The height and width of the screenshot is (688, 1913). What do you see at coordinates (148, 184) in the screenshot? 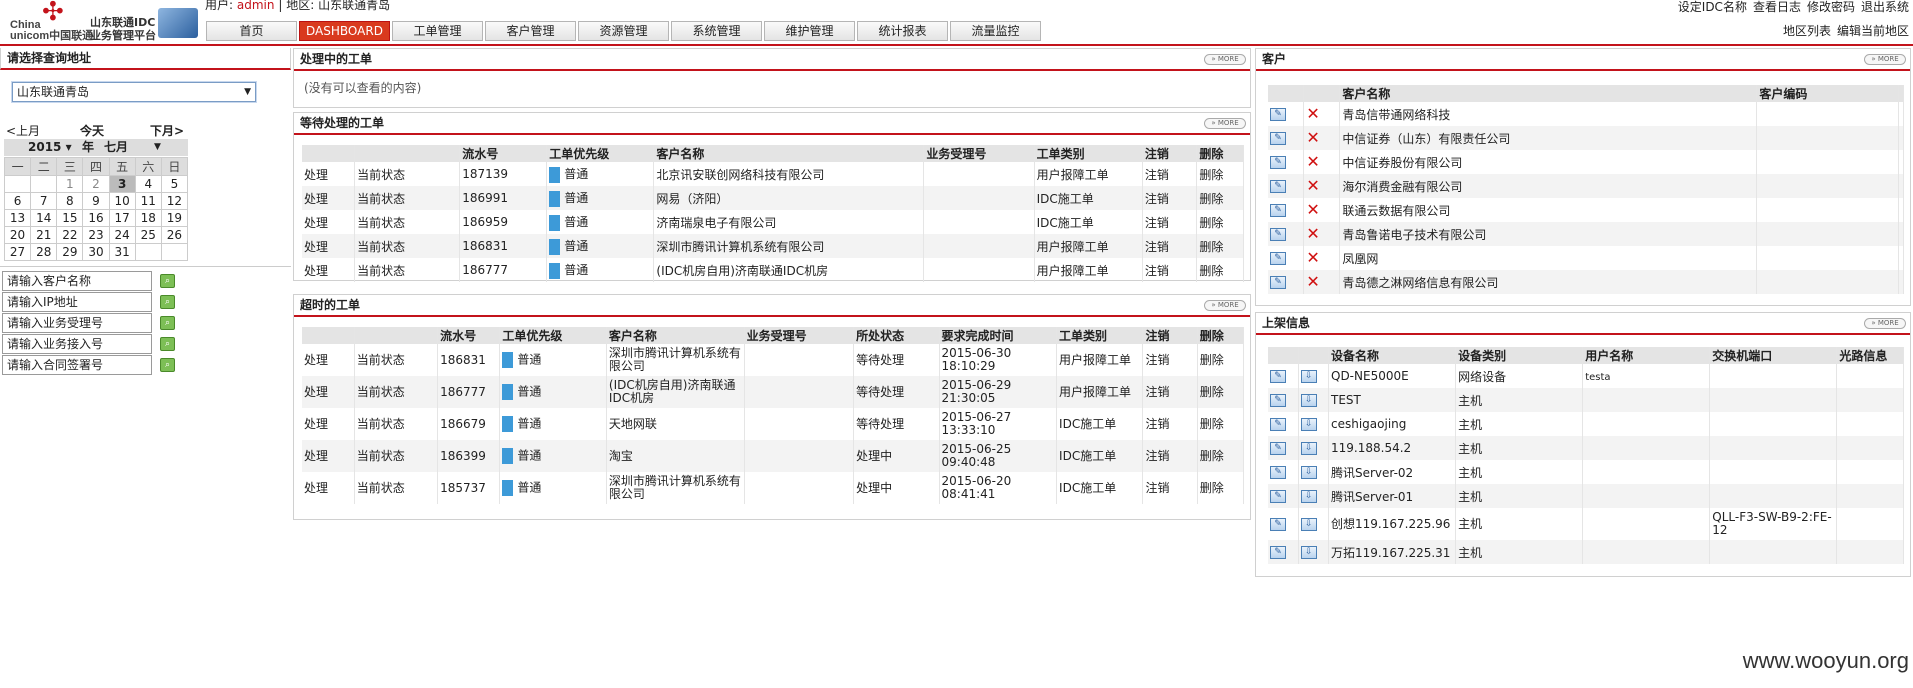
I see `calendar-day: 4` at bounding box center [148, 184].